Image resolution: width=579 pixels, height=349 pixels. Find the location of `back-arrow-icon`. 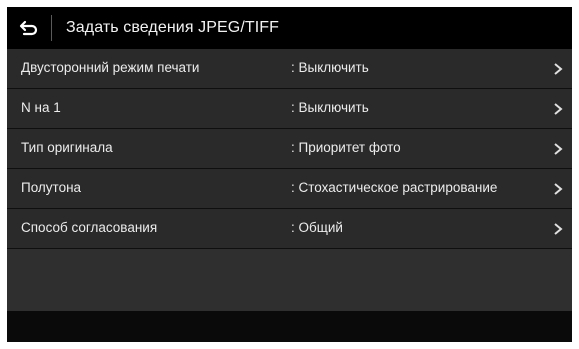

back-arrow-icon is located at coordinates (29, 28).